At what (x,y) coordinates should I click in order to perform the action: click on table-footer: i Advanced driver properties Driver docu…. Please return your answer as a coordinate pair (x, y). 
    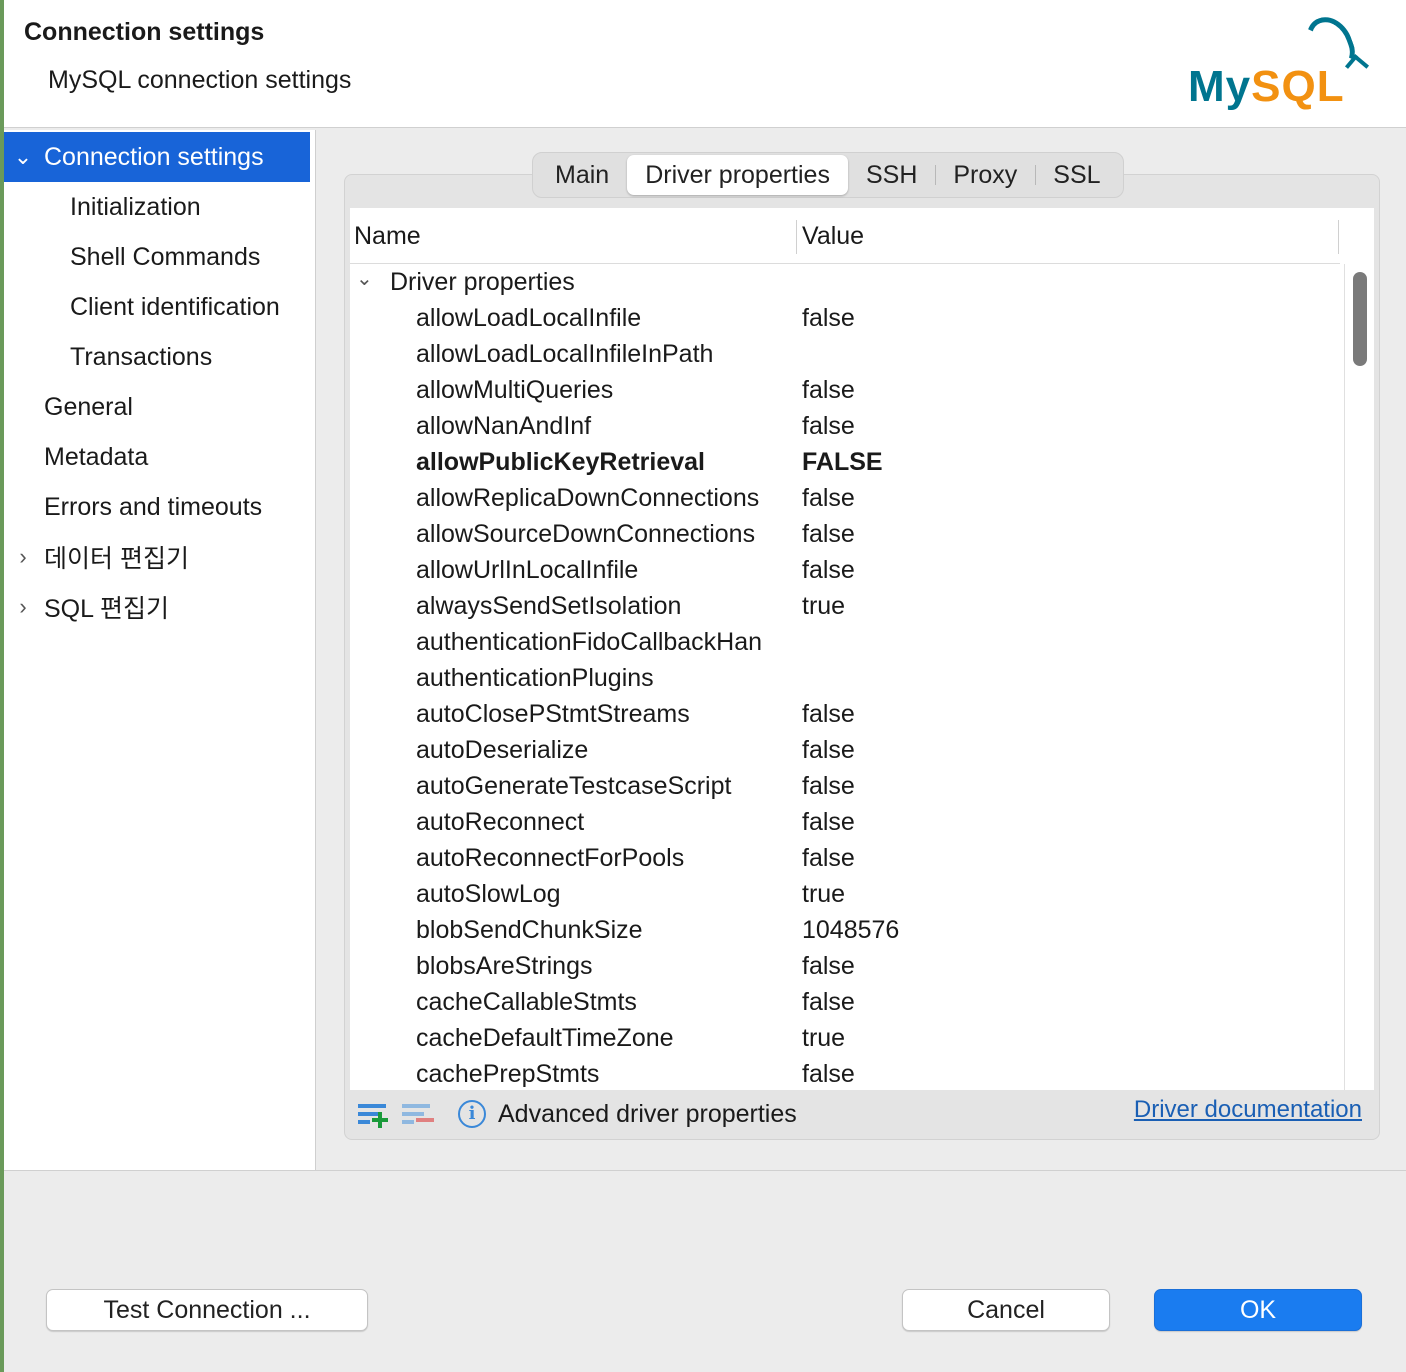
    Looking at the image, I should click on (862, 1114).